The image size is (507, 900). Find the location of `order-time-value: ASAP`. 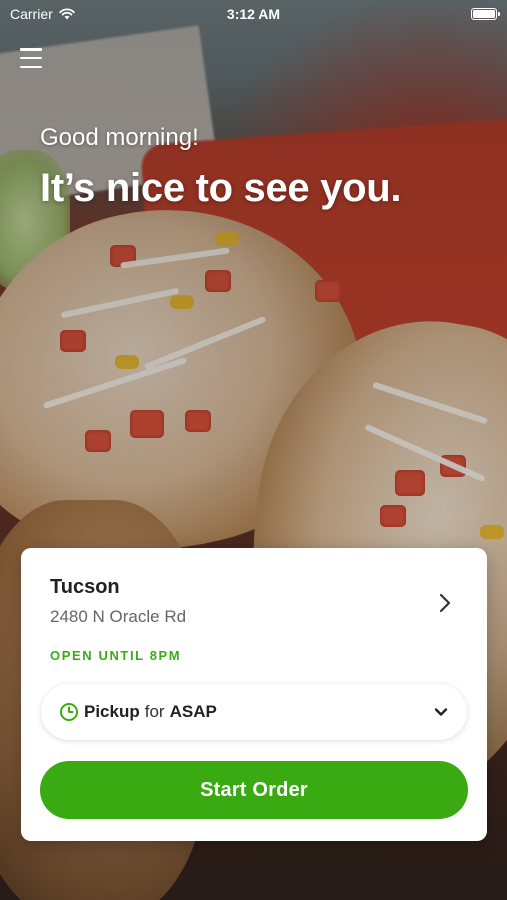

order-time-value: ASAP is located at coordinates (193, 711).